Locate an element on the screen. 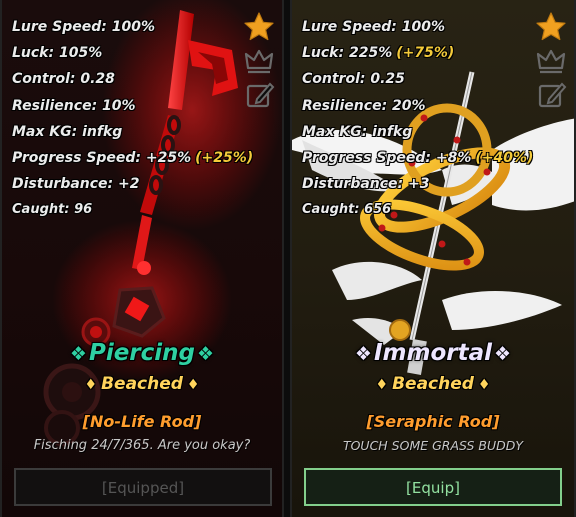  stat-disturbance: Disturbance: +2 is located at coordinates (76, 184).